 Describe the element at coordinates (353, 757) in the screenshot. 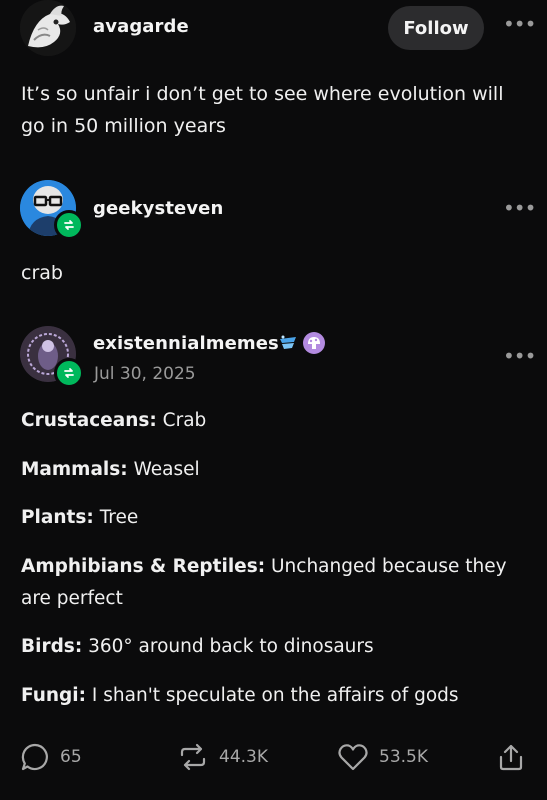

I see `heart-icon` at that location.